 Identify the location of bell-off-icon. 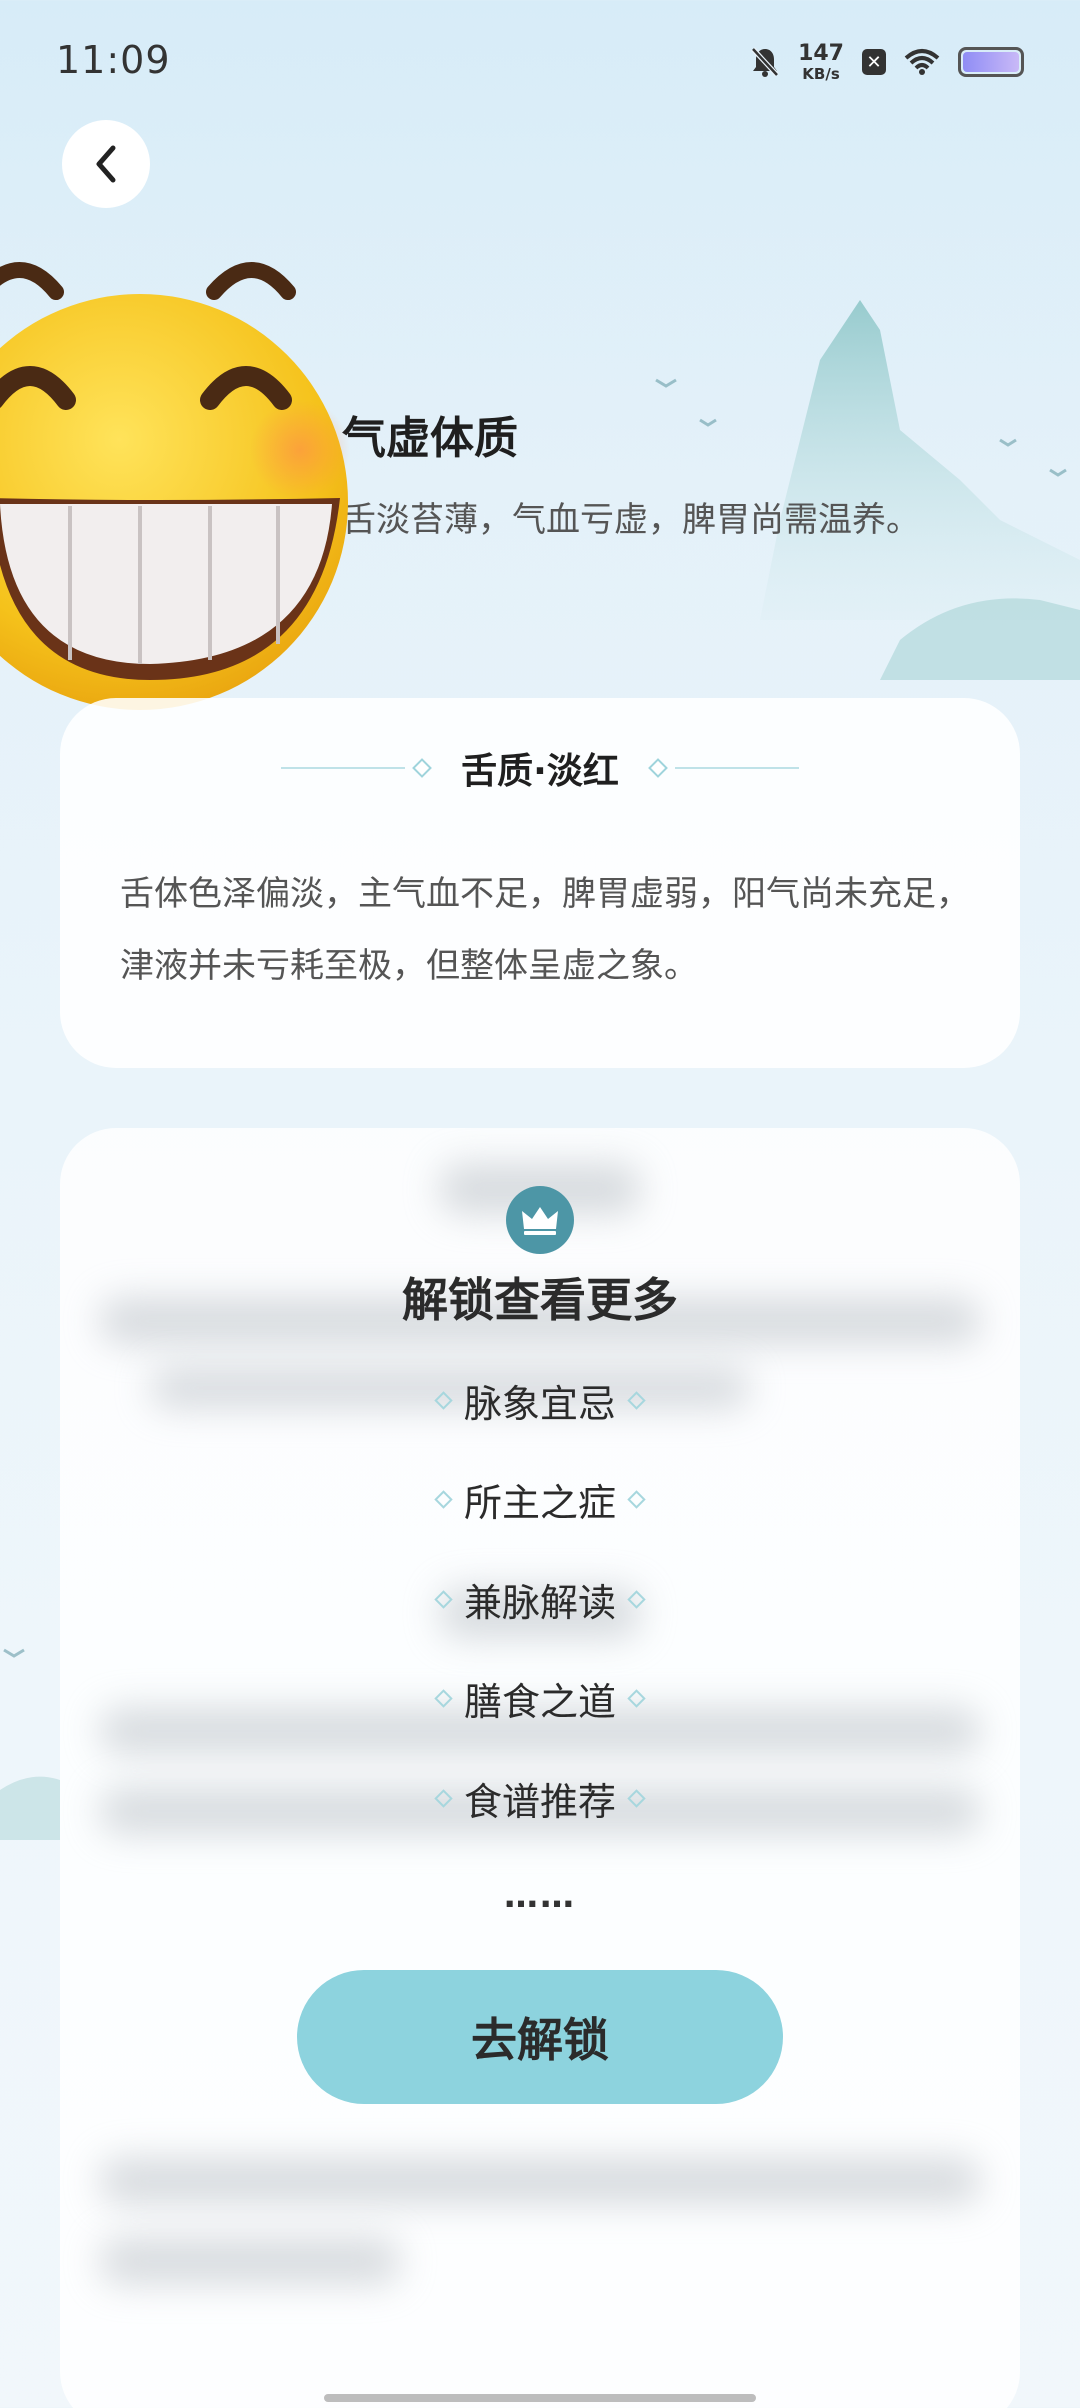
(765, 62).